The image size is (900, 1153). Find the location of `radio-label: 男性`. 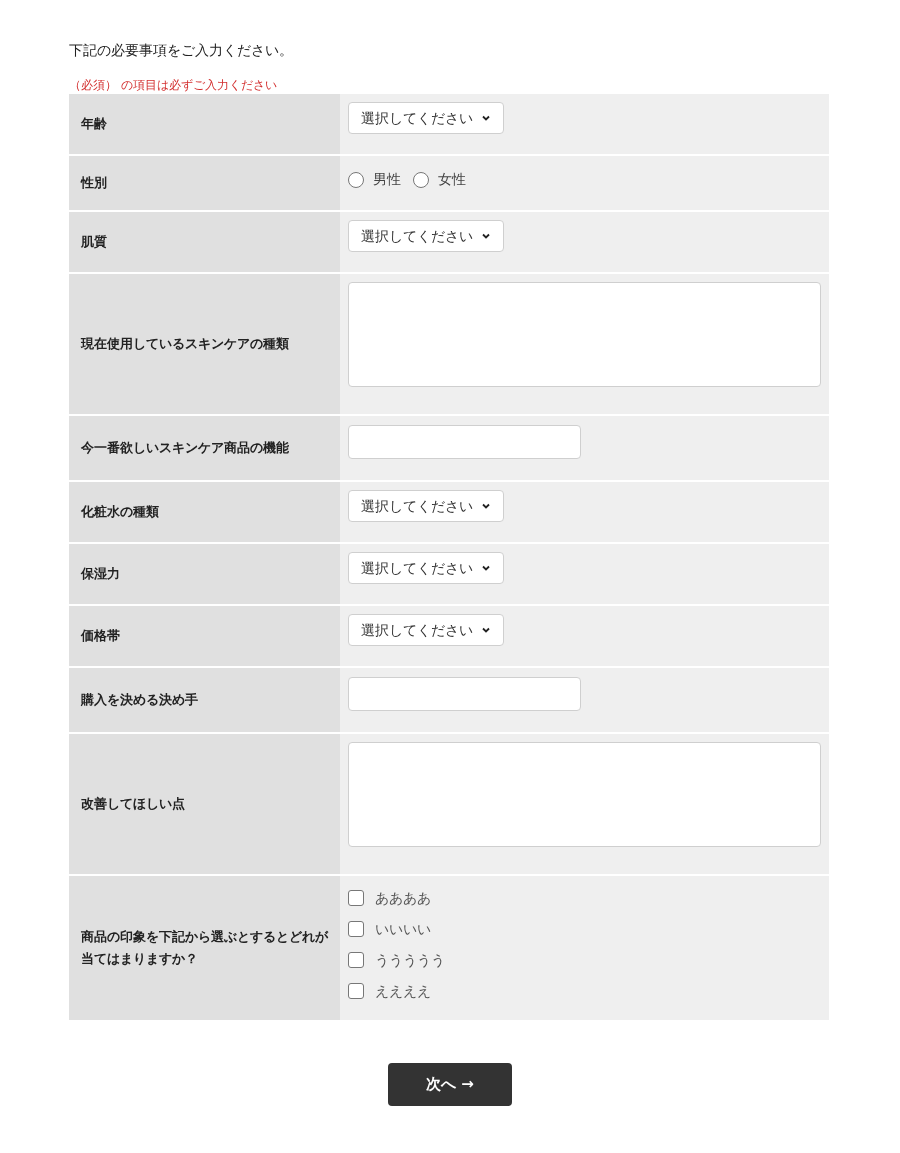

radio-label: 男性 is located at coordinates (387, 179).